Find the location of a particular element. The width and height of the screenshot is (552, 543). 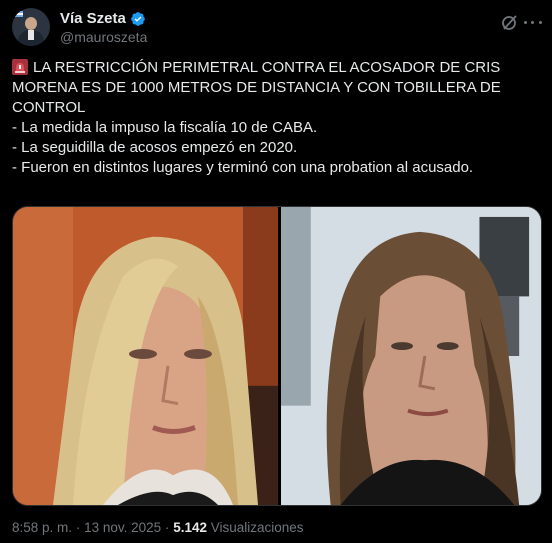

author-name: Vía Szeta is located at coordinates (93, 18).